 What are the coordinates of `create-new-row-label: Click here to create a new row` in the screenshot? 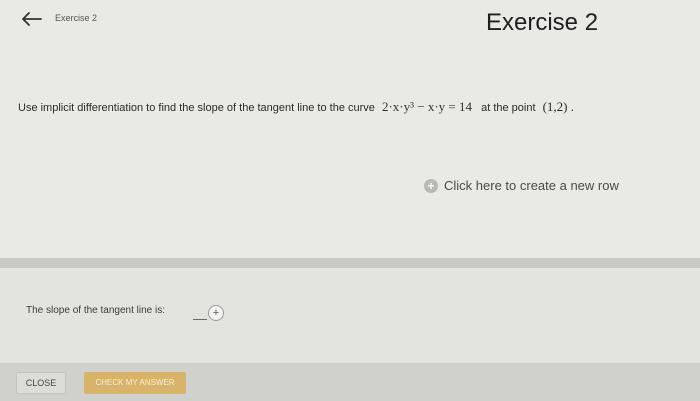 It's located at (531, 185).